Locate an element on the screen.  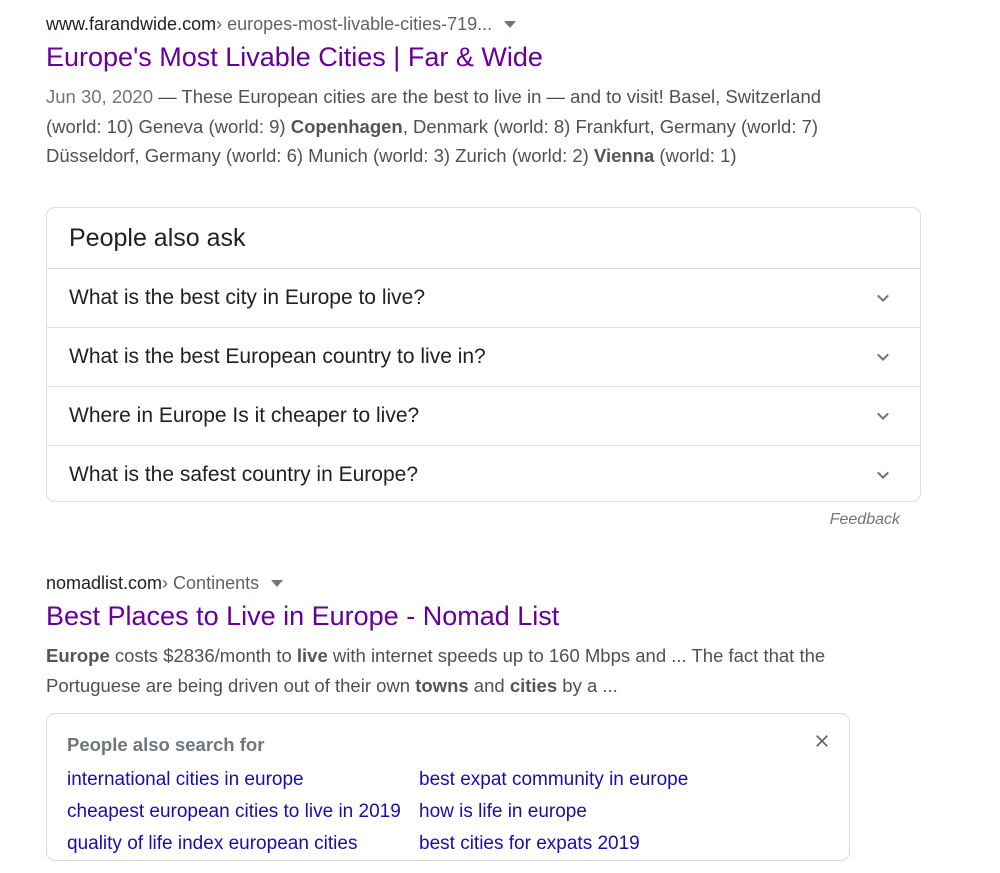
close-icon is located at coordinates (822, 741).